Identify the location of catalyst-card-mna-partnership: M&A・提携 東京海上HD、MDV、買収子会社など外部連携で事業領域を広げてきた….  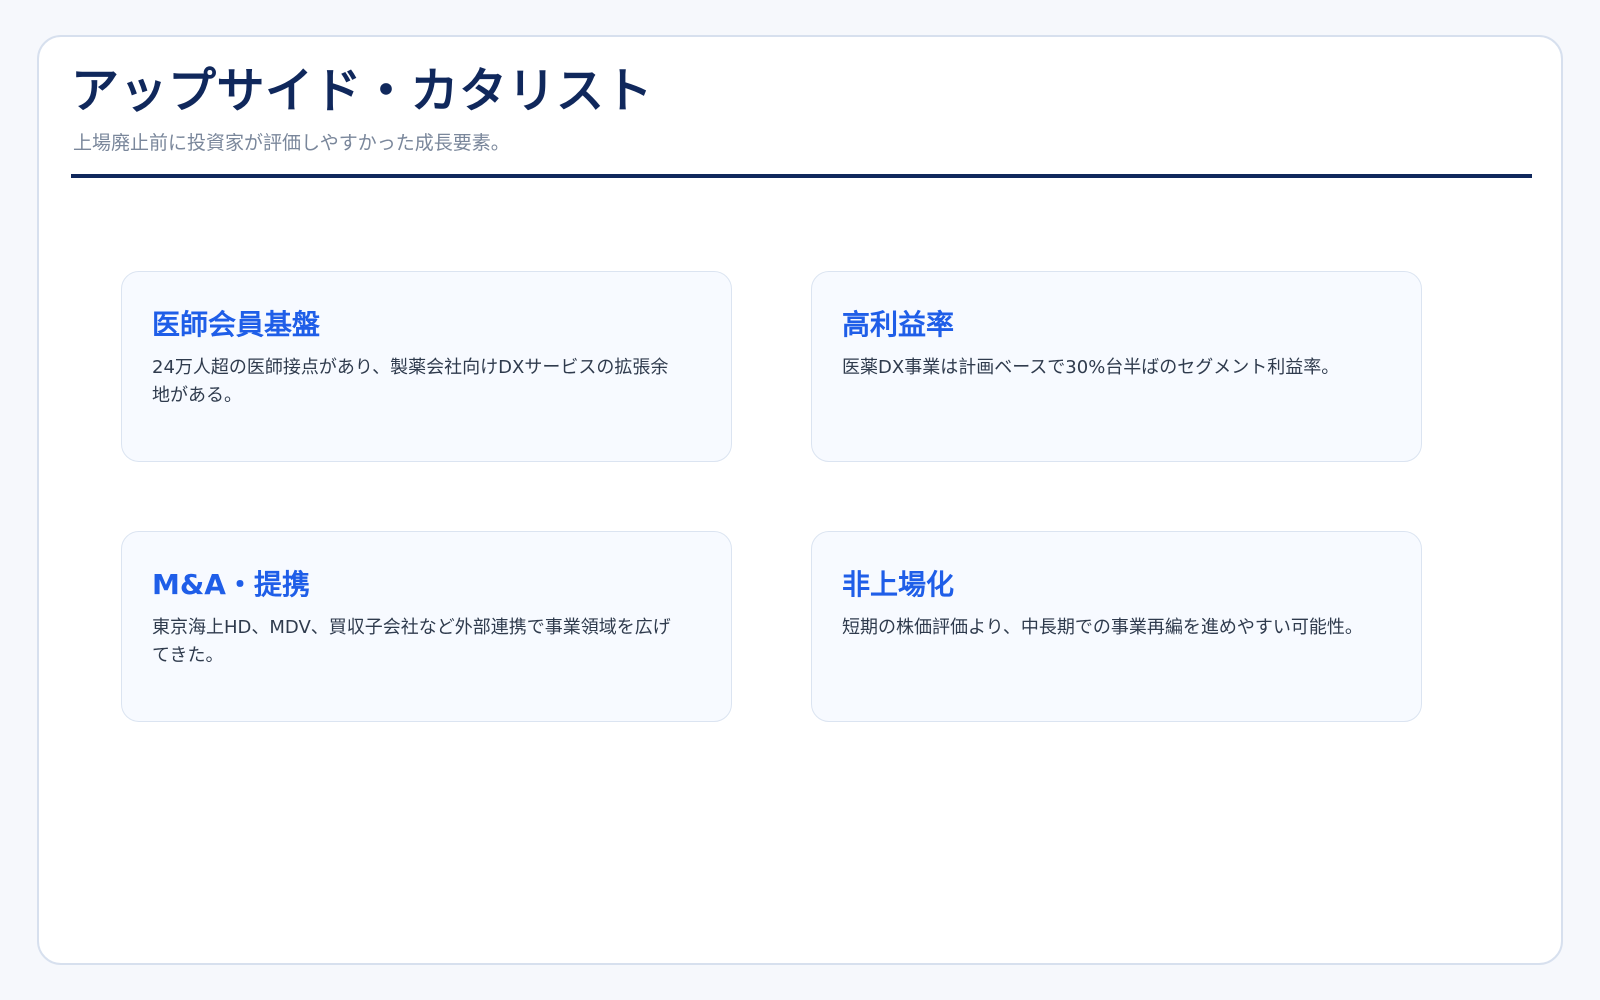
(426, 626).